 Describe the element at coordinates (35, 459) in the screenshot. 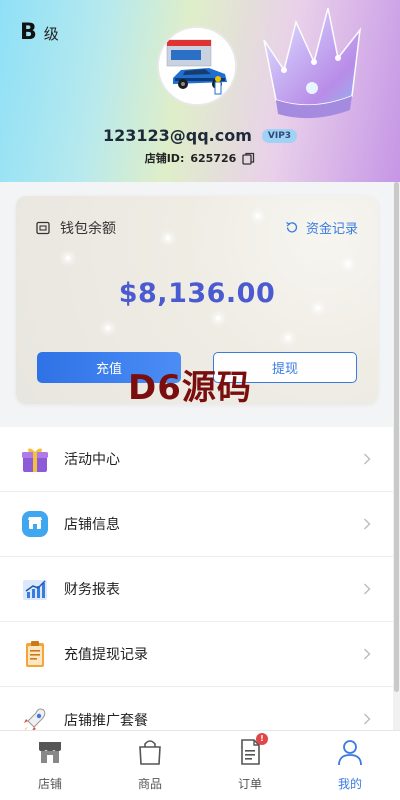

I see `gift-icon` at that location.